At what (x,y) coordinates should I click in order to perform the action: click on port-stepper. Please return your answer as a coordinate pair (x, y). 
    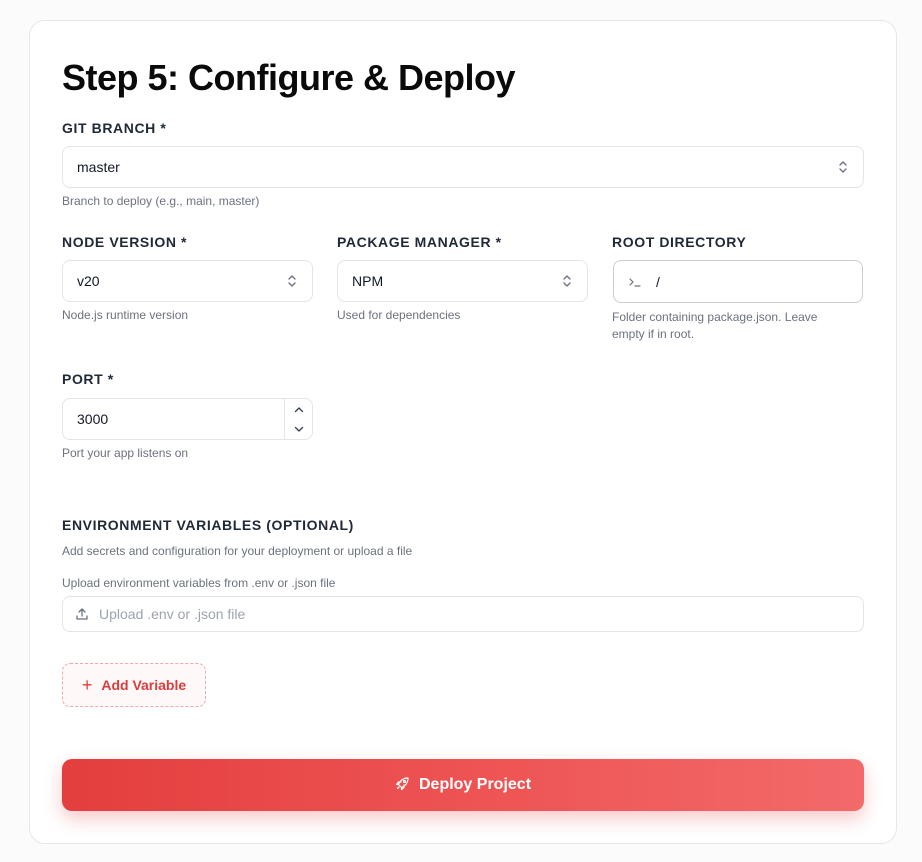
    Looking at the image, I should click on (298, 419).